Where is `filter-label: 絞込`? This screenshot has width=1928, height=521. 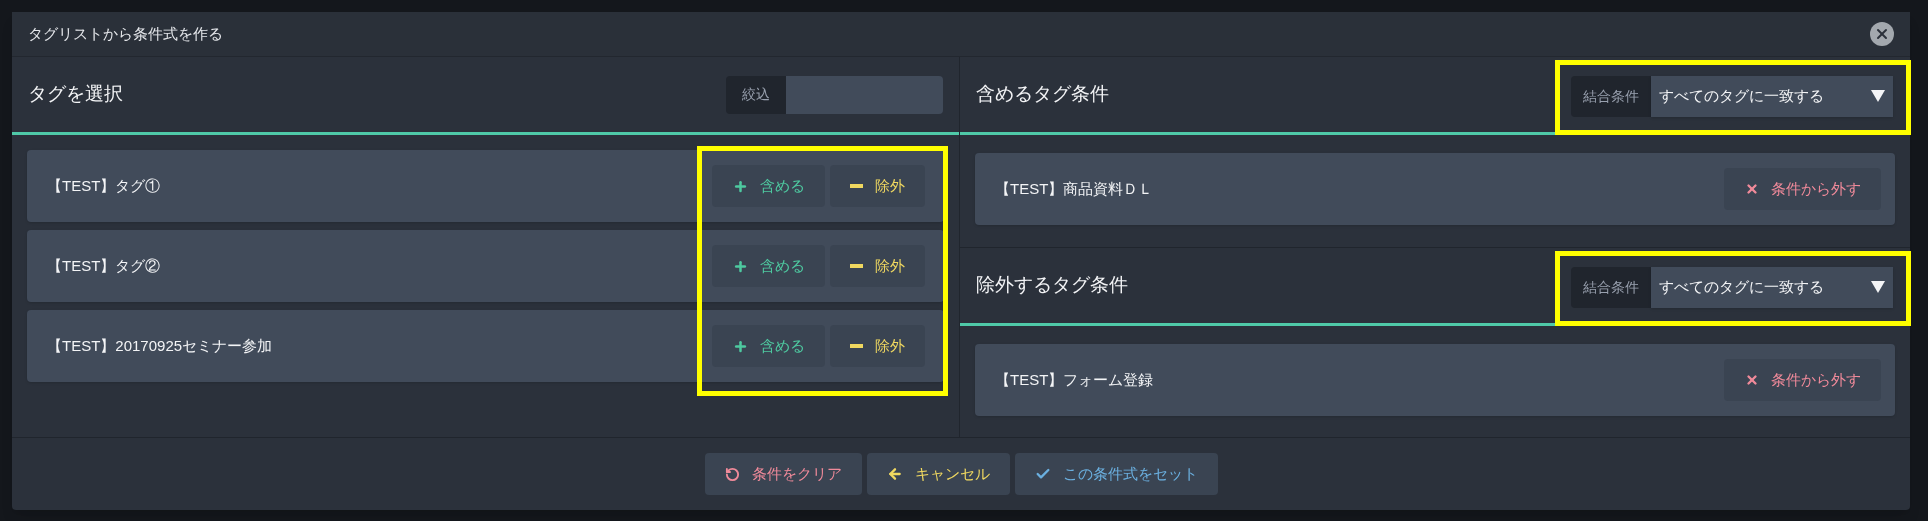 filter-label: 絞込 is located at coordinates (756, 94).